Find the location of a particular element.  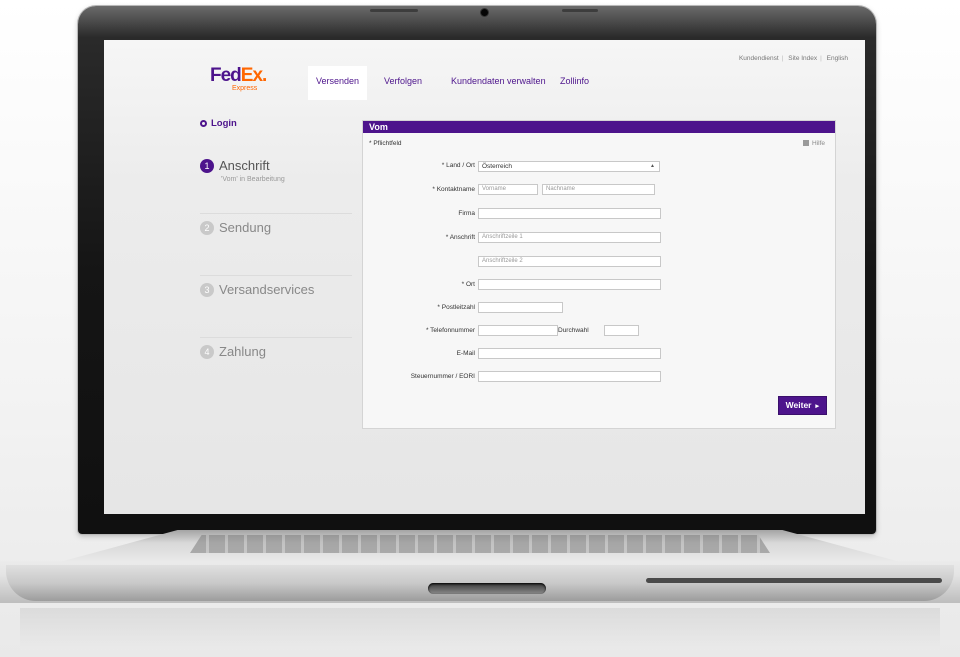

postal-code-input is located at coordinates (520, 307).